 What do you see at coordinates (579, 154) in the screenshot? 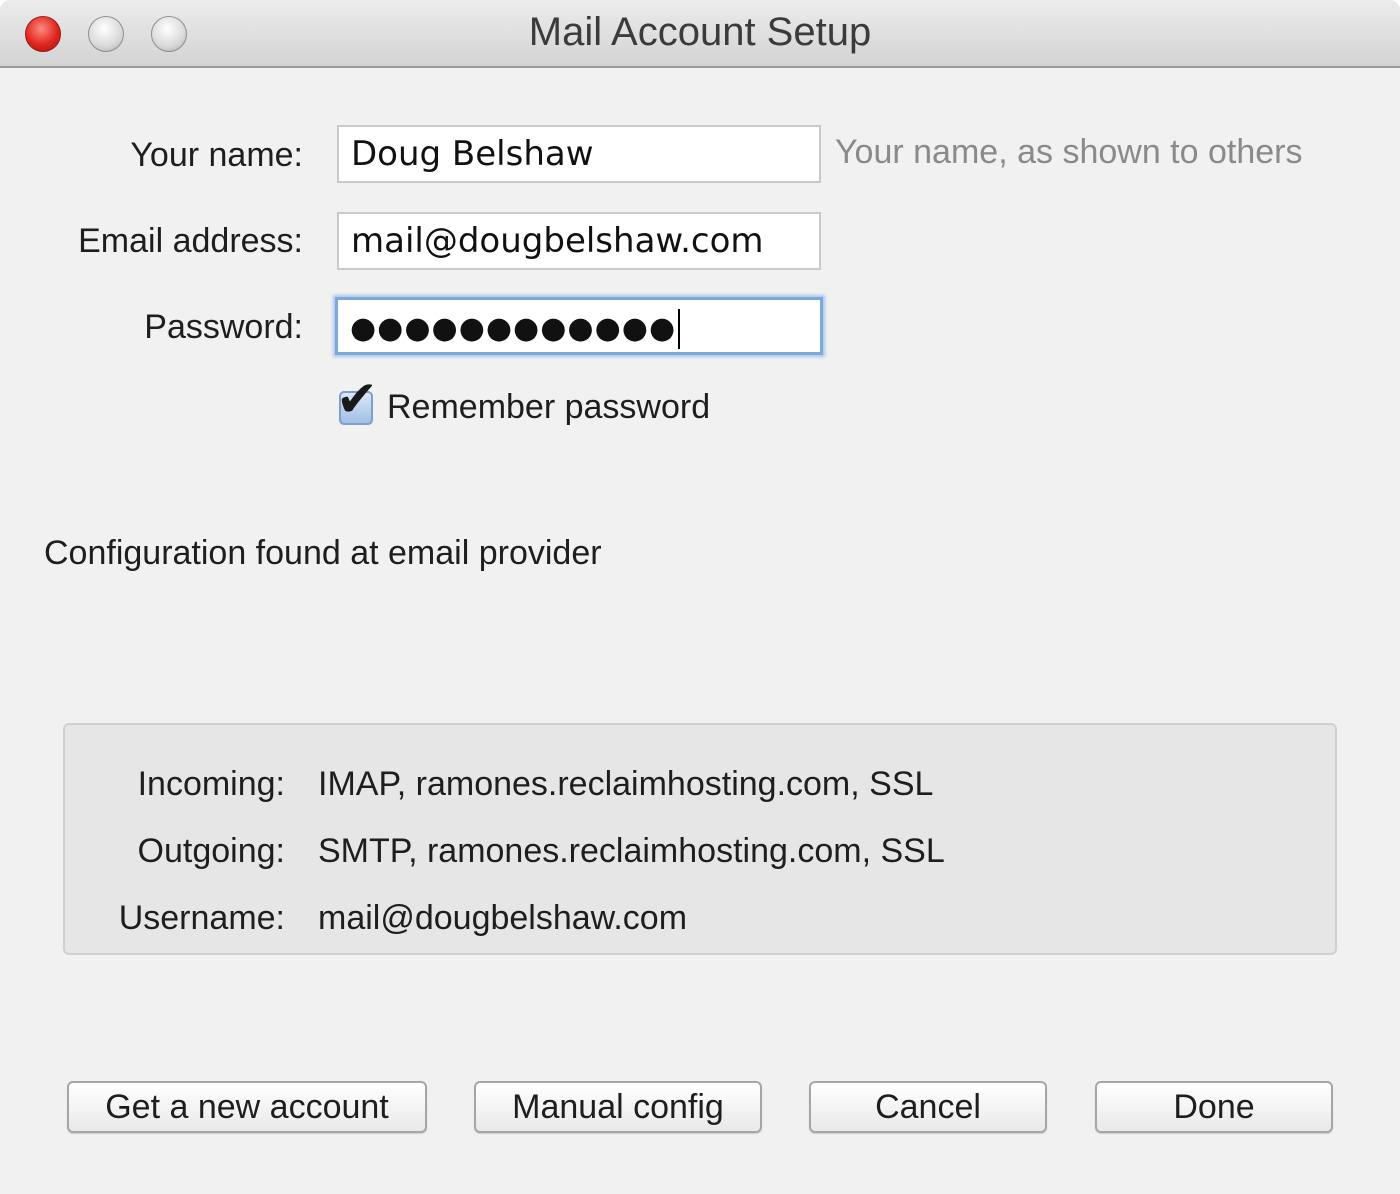
I see `your-name-input: Doug Belshaw` at bounding box center [579, 154].